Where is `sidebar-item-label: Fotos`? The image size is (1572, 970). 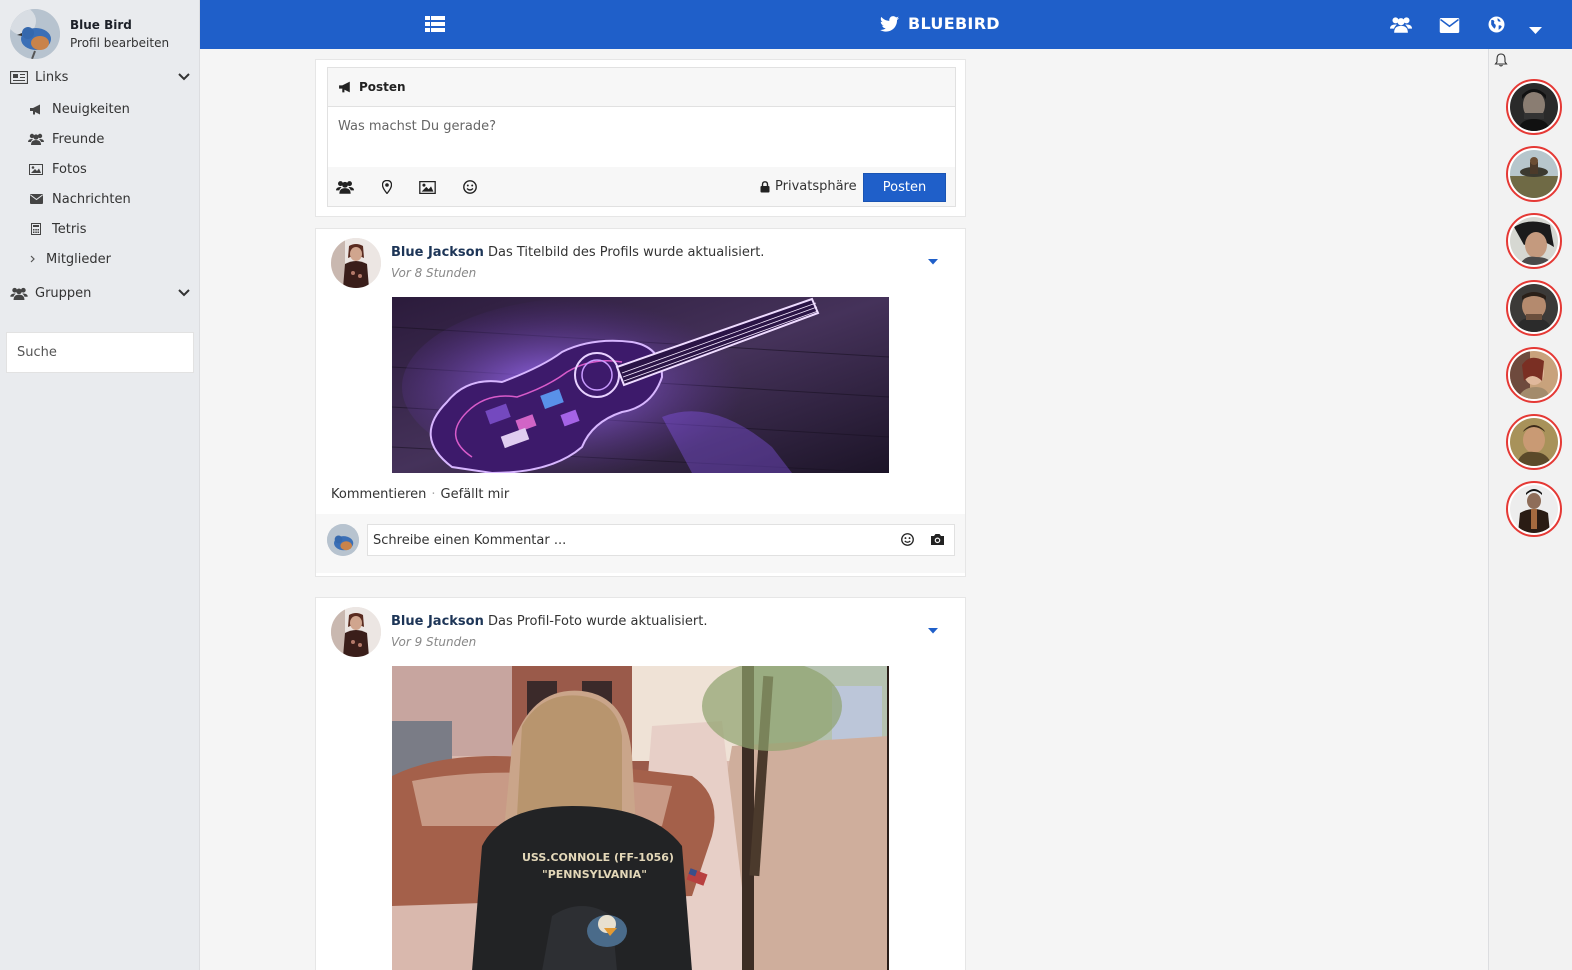 sidebar-item-label: Fotos is located at coordinates (69, 169).